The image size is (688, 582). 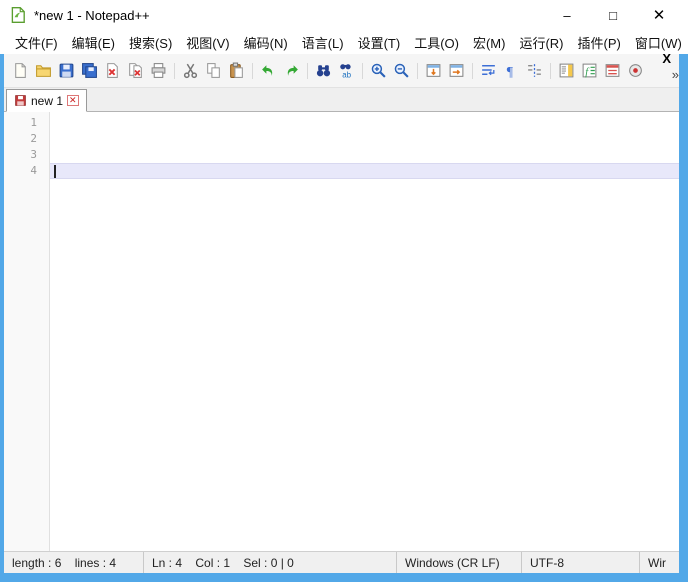 I want to click on menubar-close-x: X, so click(x=666, y=58).